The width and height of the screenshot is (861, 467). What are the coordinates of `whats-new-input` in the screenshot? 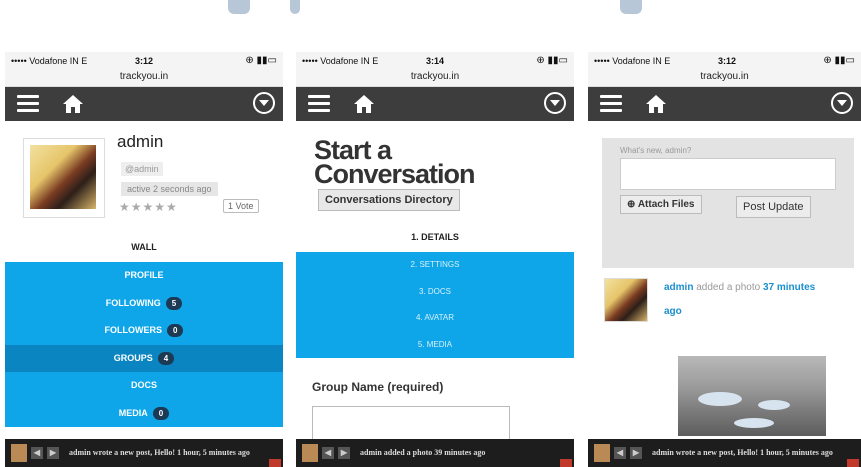 It's located at (728, 174).